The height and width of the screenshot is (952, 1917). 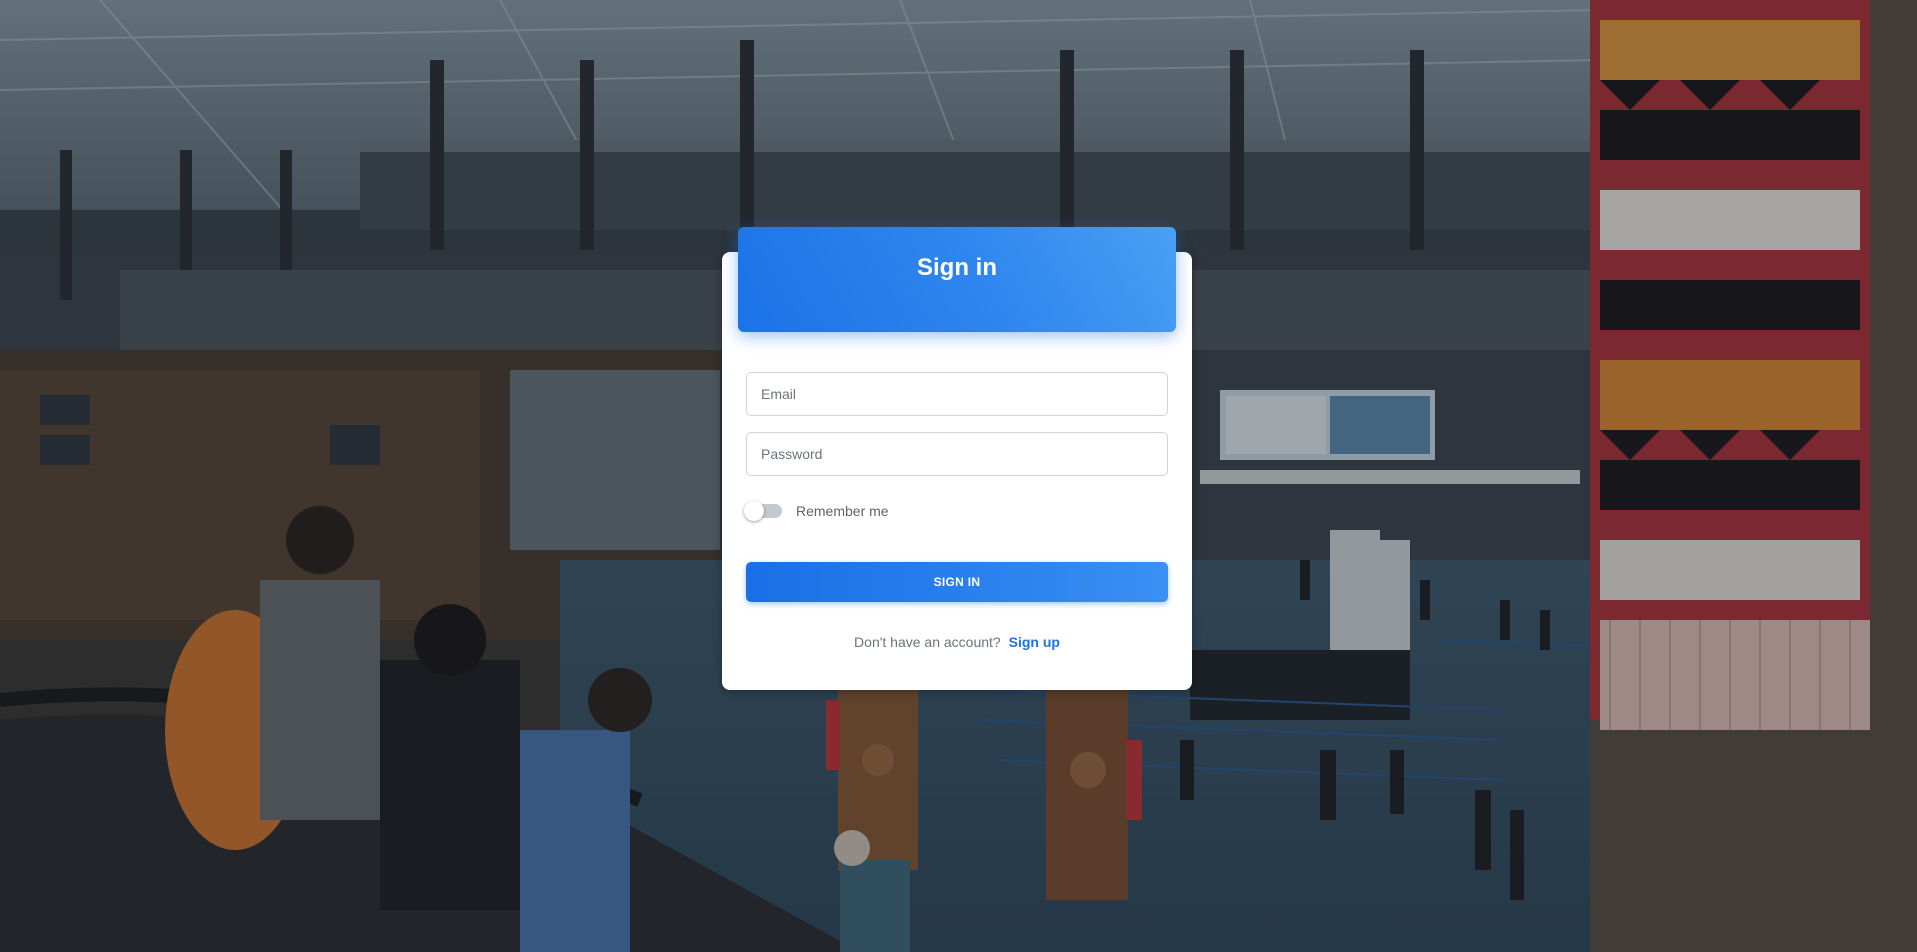 What do you see at coordinates (927, 642) in the screenshot?
I see `signup-prompt-text: Don't have an account?` at bounding box center [927, 642].